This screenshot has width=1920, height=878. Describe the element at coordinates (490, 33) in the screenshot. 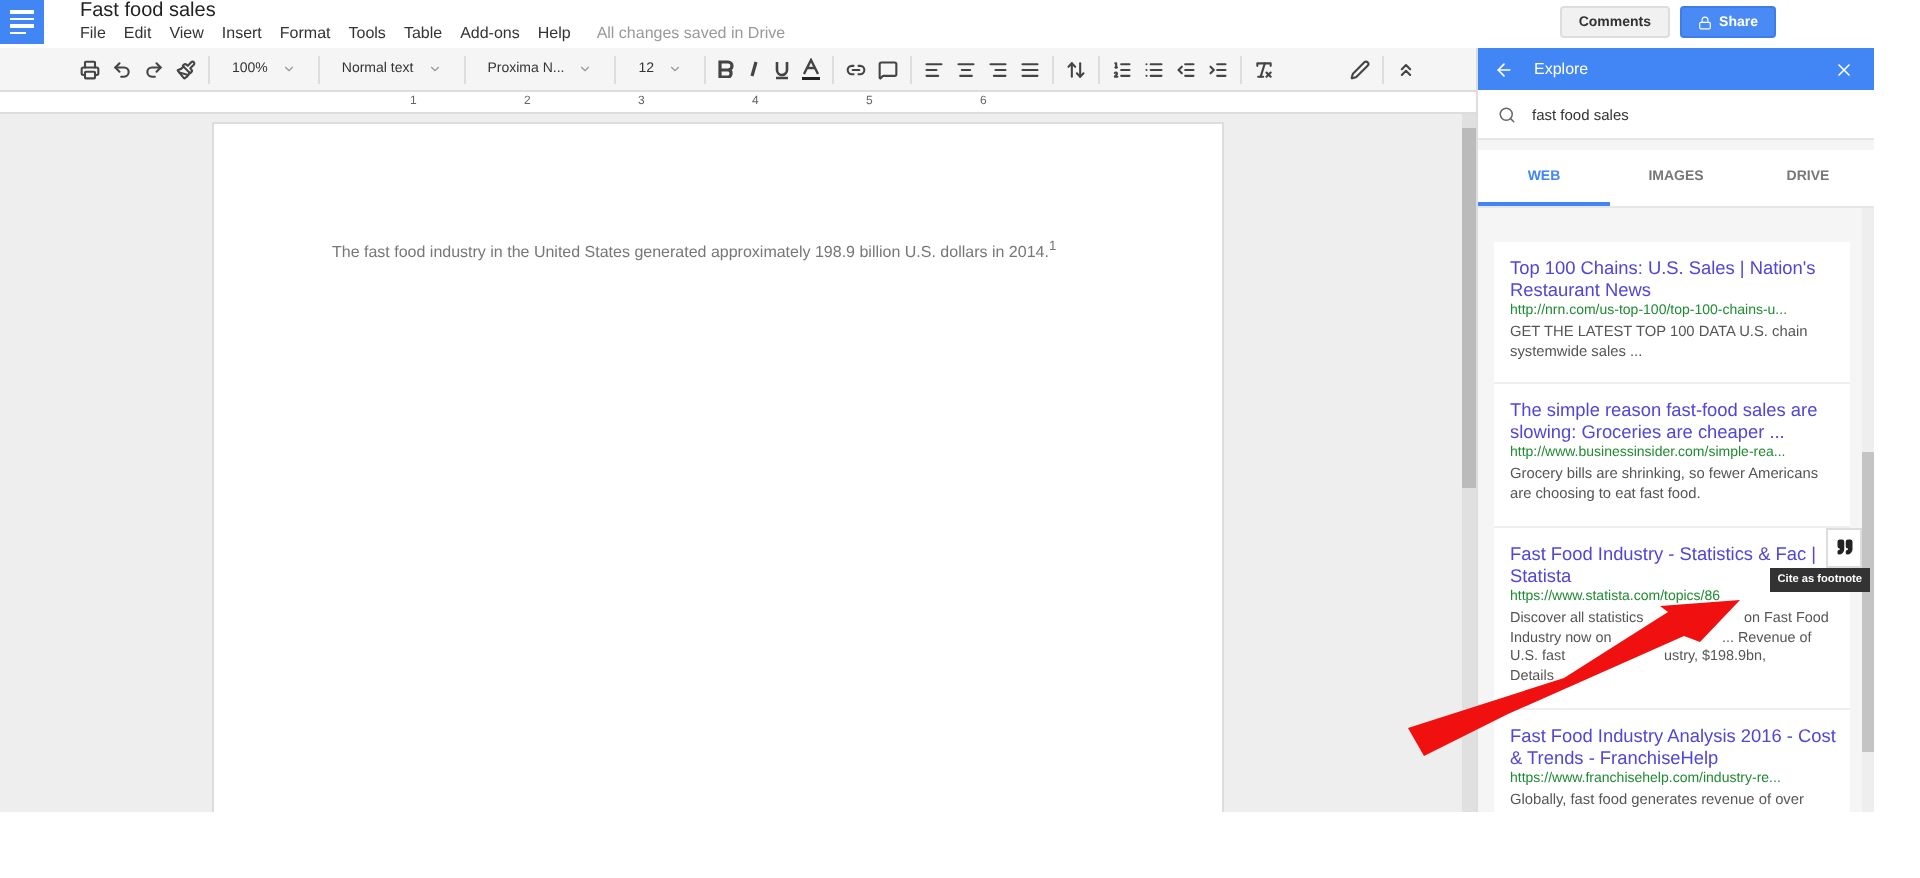

I see `menu-item: Add-ons` at that location.